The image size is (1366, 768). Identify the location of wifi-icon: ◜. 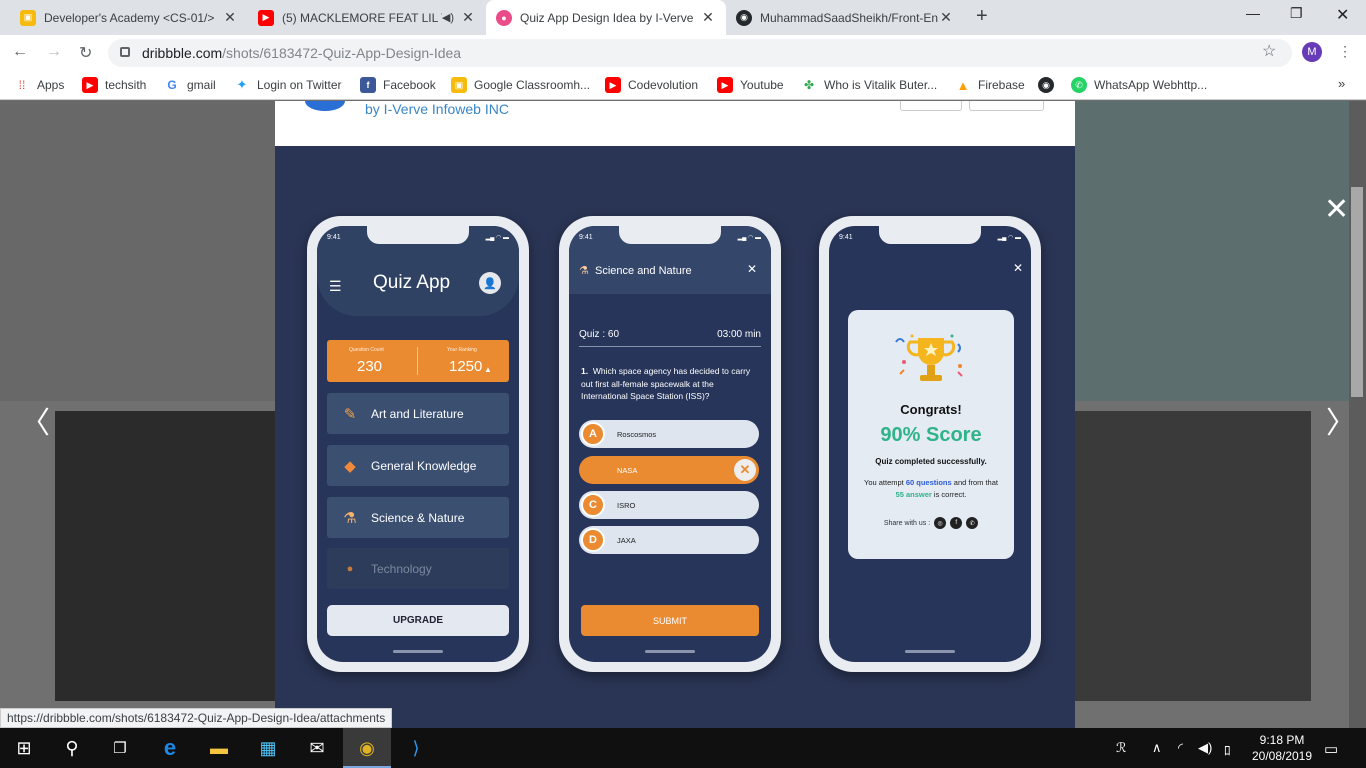
(1180, 748).